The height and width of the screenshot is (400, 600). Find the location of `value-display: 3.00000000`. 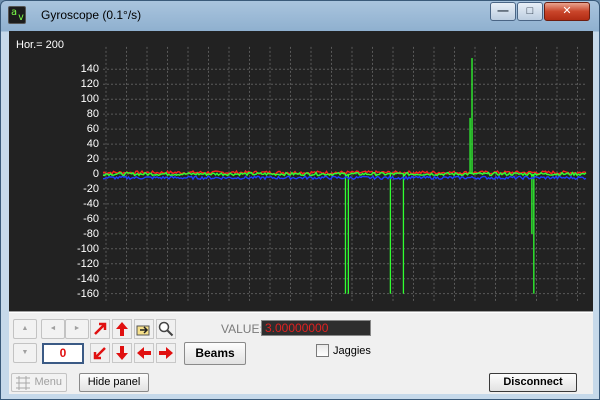

value-display: 3.00000000 is located at coordinates (316, 328).